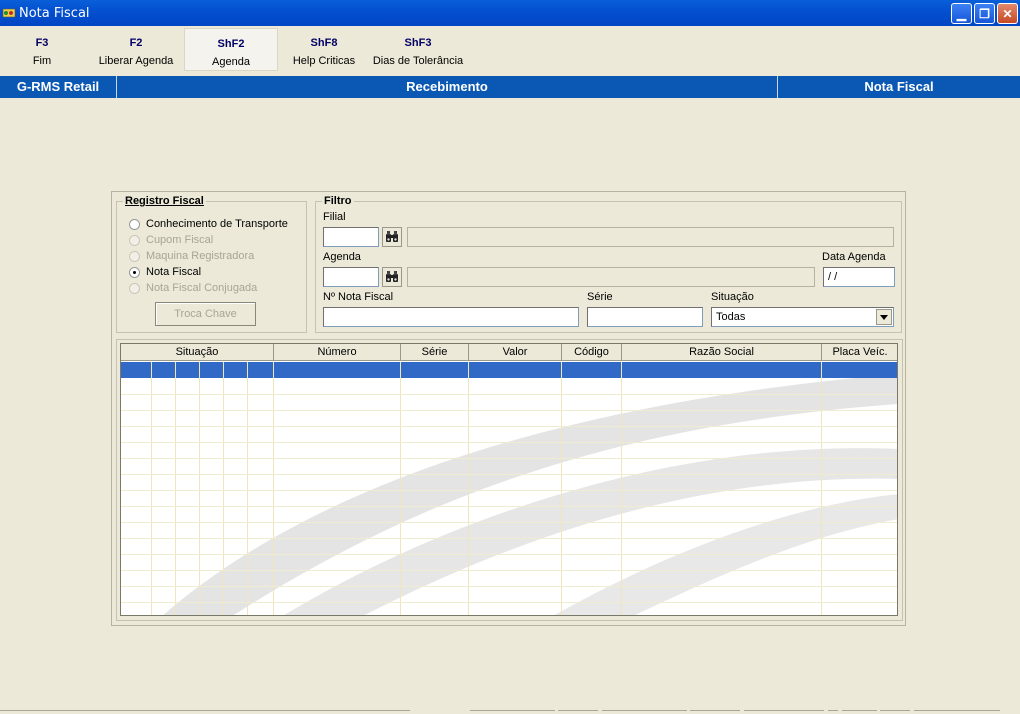  Describe the element at coordinates (351, 277) in the screenshot. I see `agenda-input` at that location.